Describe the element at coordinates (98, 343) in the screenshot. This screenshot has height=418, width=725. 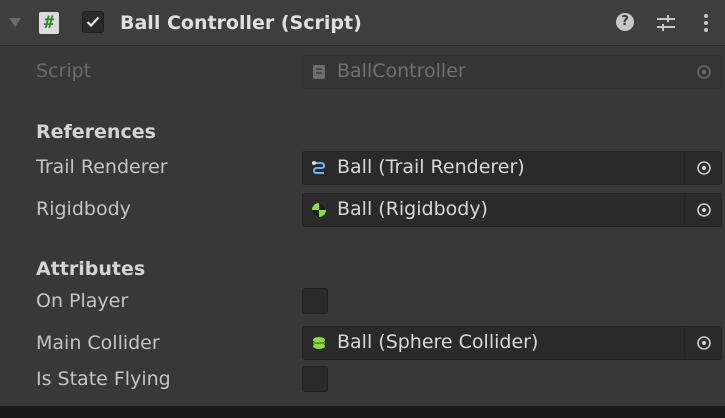
I see `main-collider-label: Main Collider` at that location.